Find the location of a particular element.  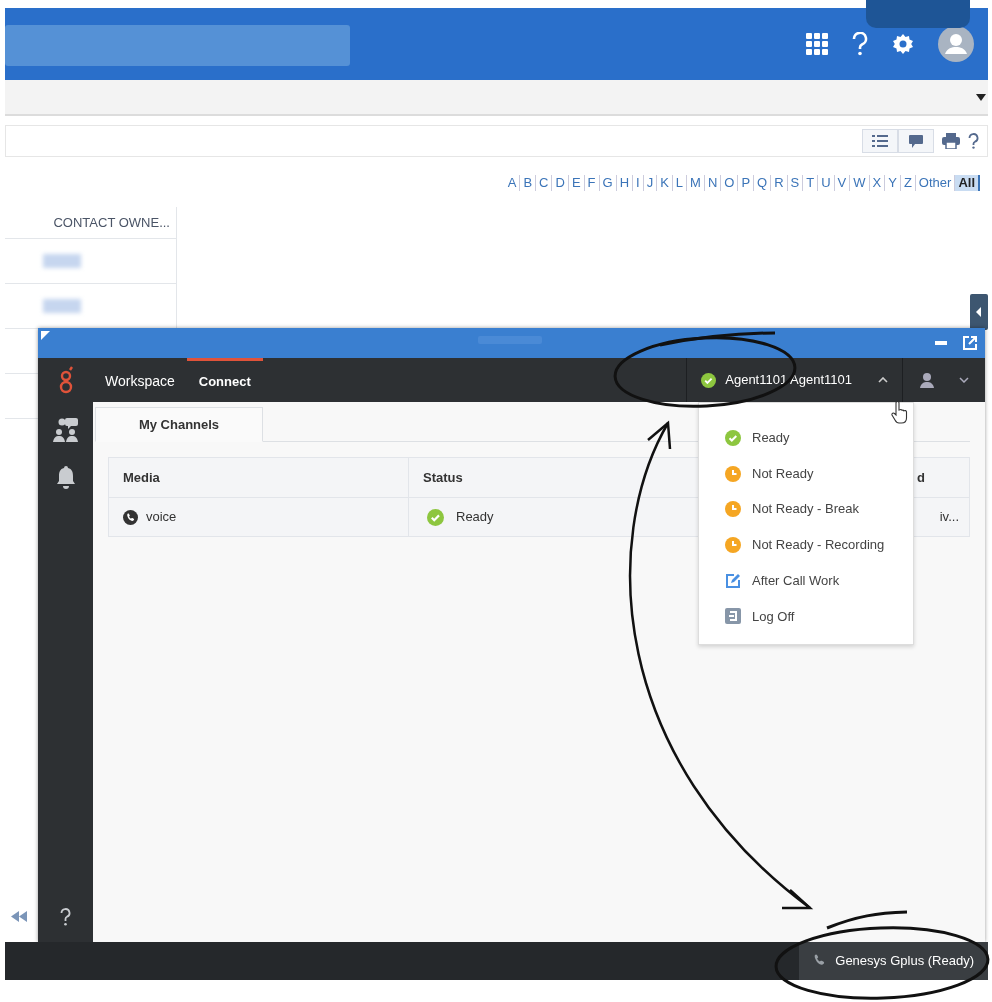

letter-filter-link: H is located at coordinates (624, 183).